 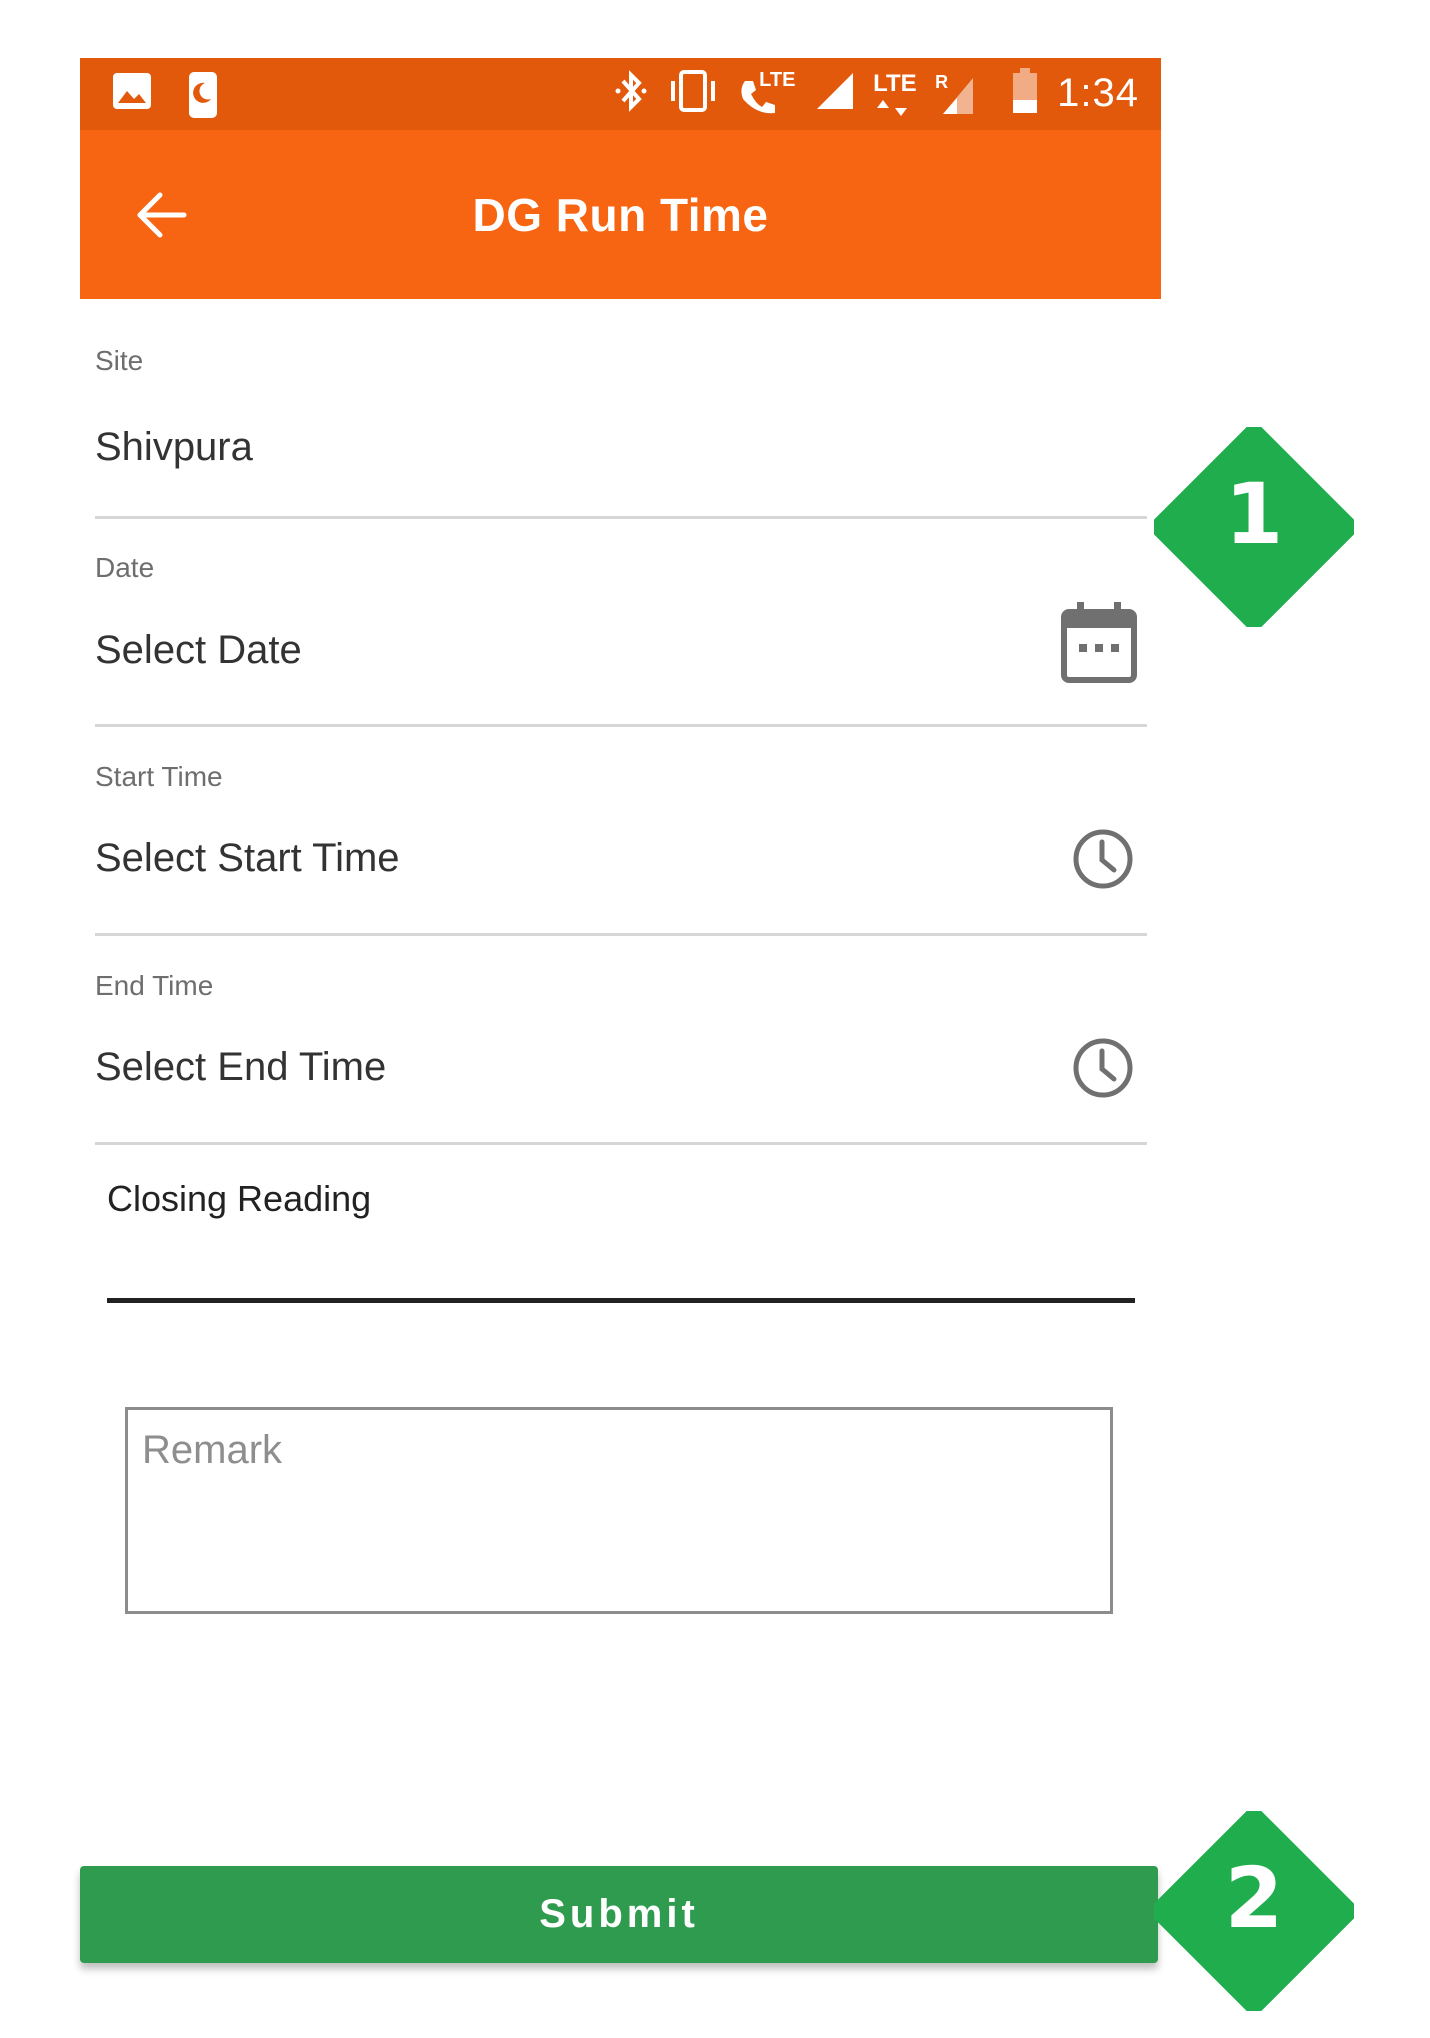 What do you see at coordinates (1254, 1898) in the screenshot?
I see `step-marker-2-number: 2` at bounding box center [1254, 1898].